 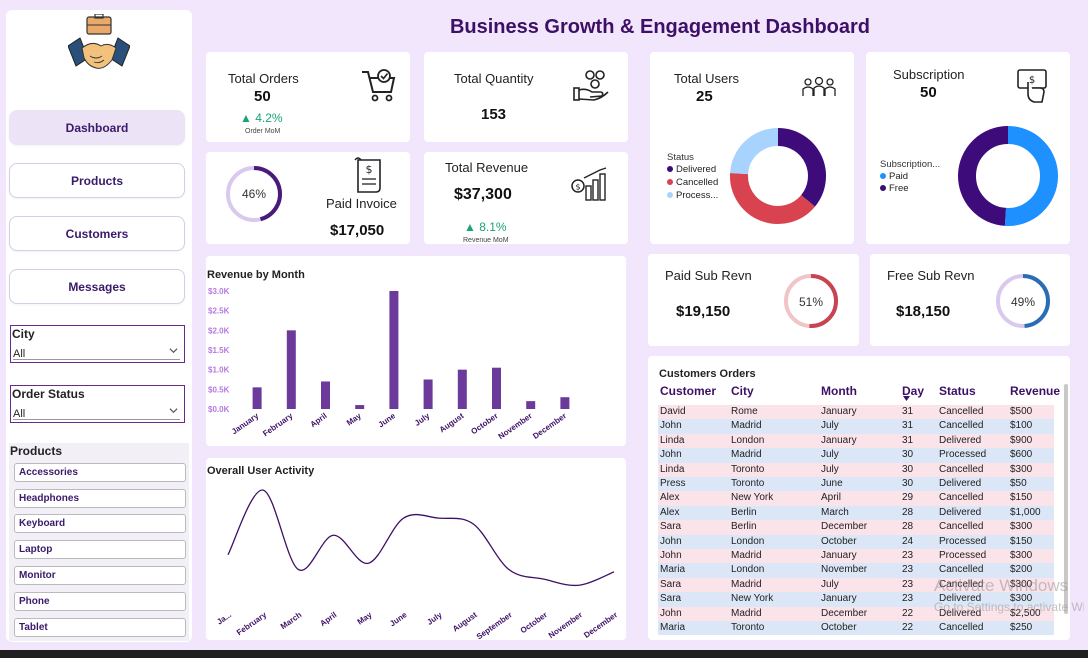 I want to click on table-cell-day: 23, so click(x=908, y=570).